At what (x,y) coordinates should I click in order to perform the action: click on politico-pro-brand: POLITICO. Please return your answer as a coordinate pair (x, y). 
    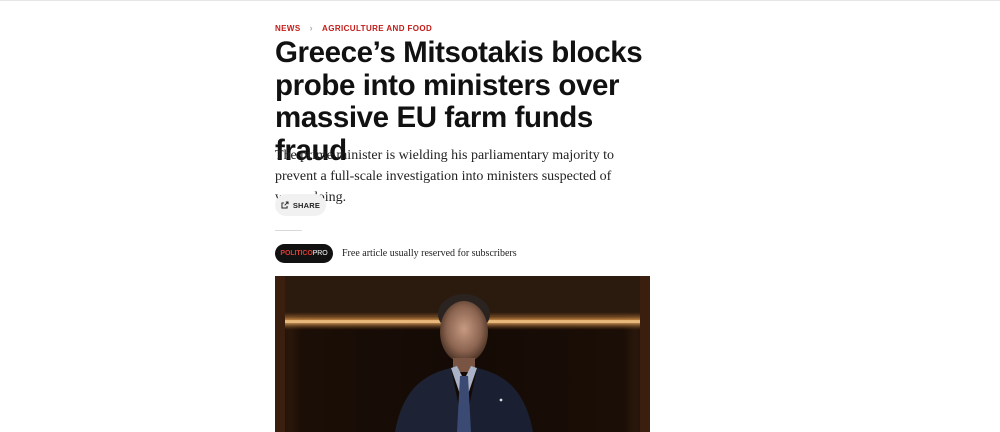
    Looking at the image, I should click on (296, 253).